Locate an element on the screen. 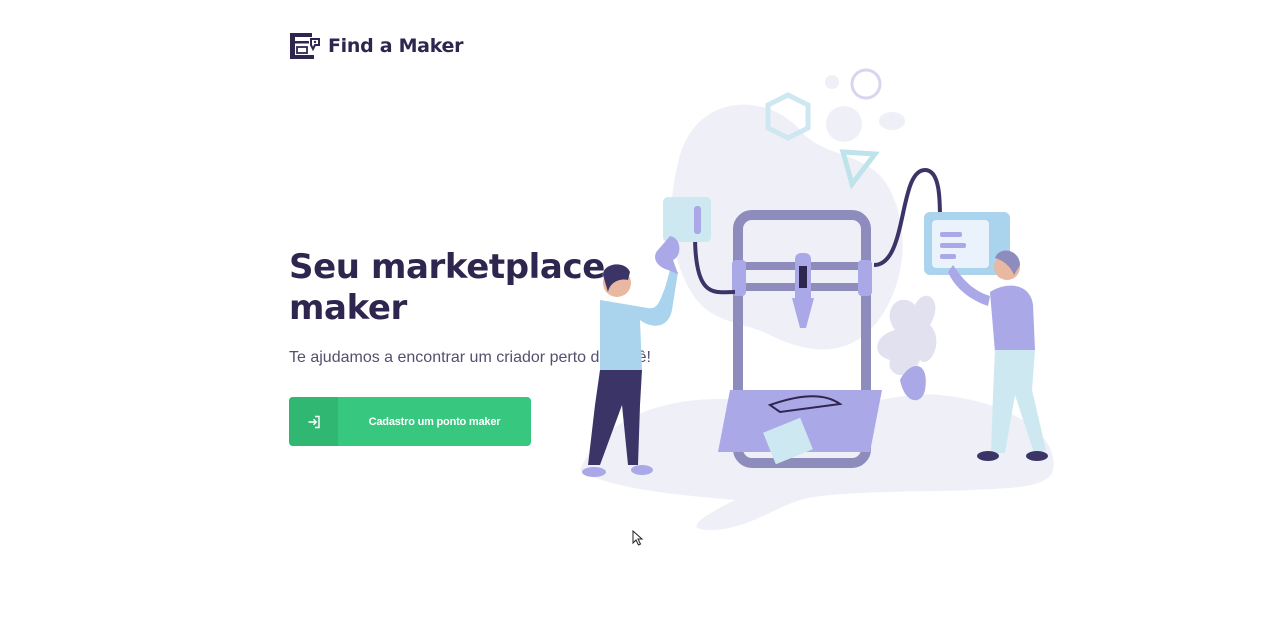  header: Find a Maker is located at coordinates (376, 46).